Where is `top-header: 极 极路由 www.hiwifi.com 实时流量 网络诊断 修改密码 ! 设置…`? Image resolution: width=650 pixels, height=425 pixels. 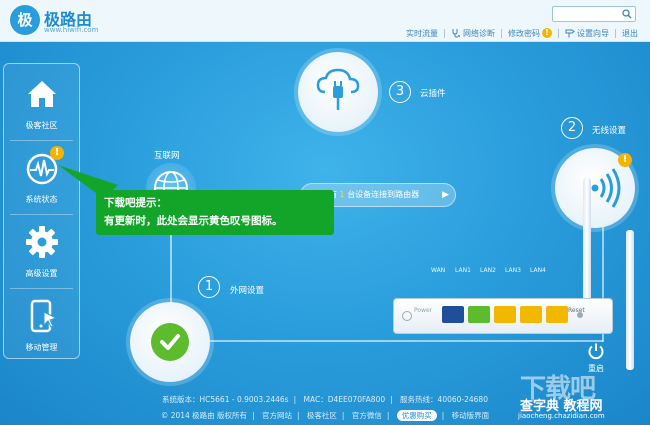
top-header: 极 极路由 www.hiwifi.com 实时流量 网络诊断 修改密码 ! 设置… is located at coordinates (325, 21).